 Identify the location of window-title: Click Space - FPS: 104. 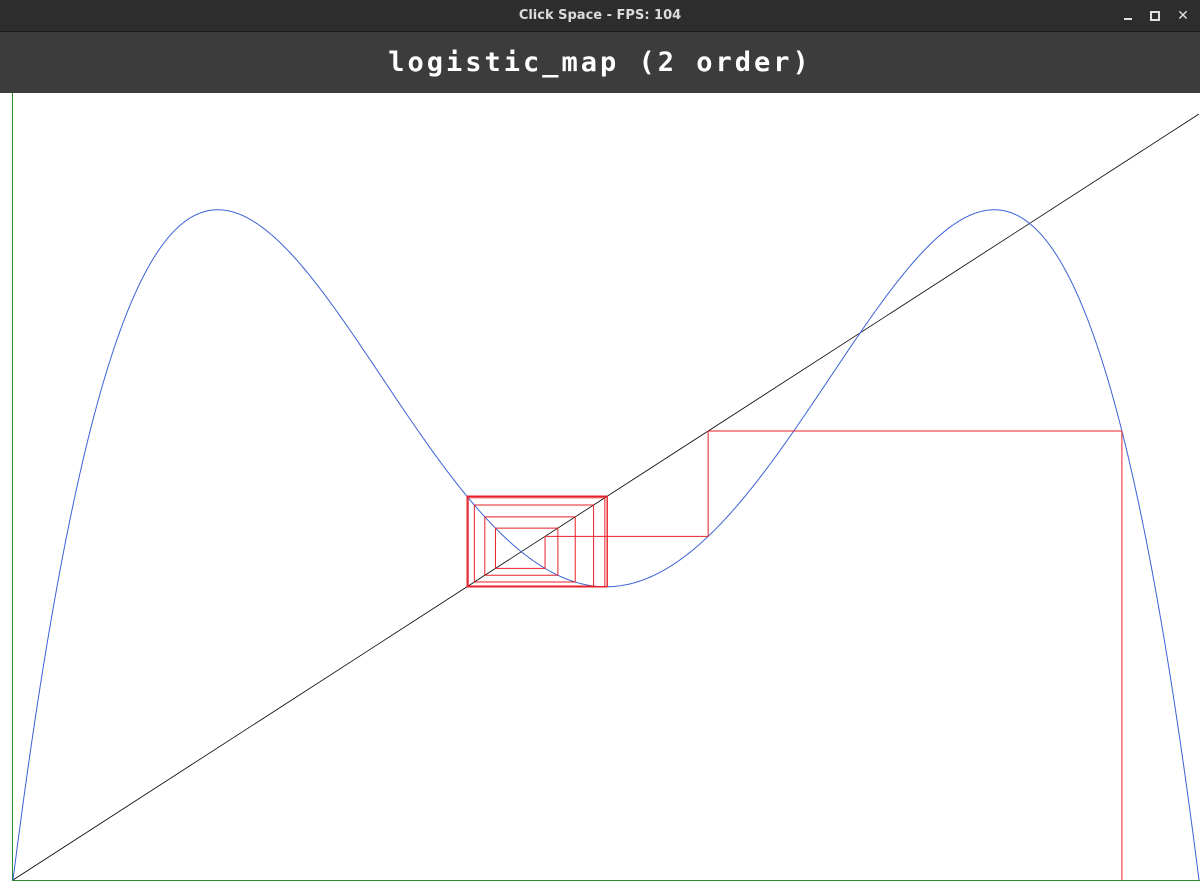
(600, 15).